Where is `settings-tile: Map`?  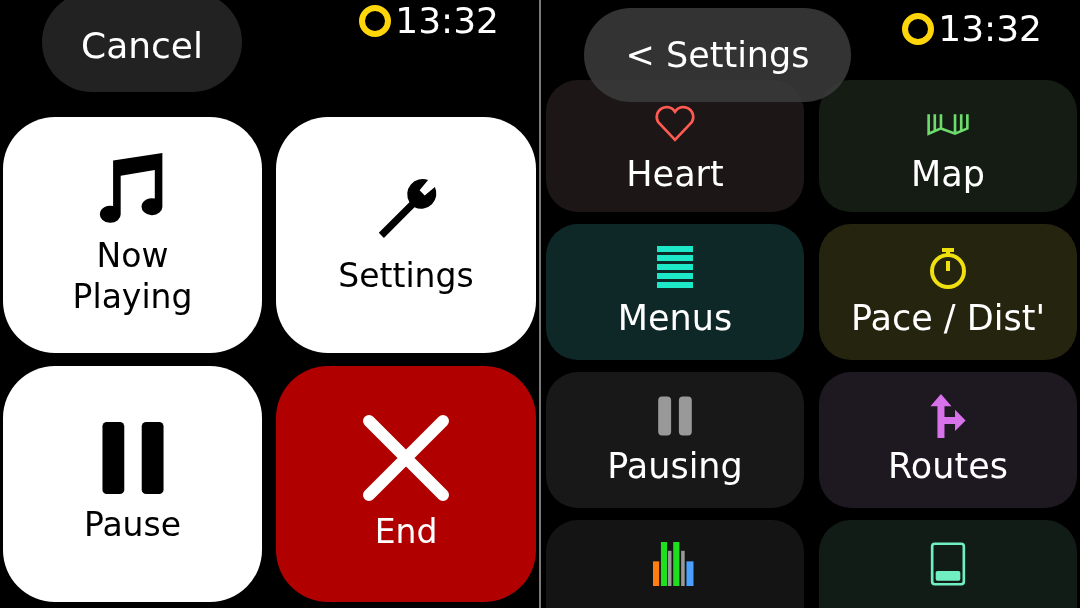
settings-tile: Map is located at coordinates (948, 146).